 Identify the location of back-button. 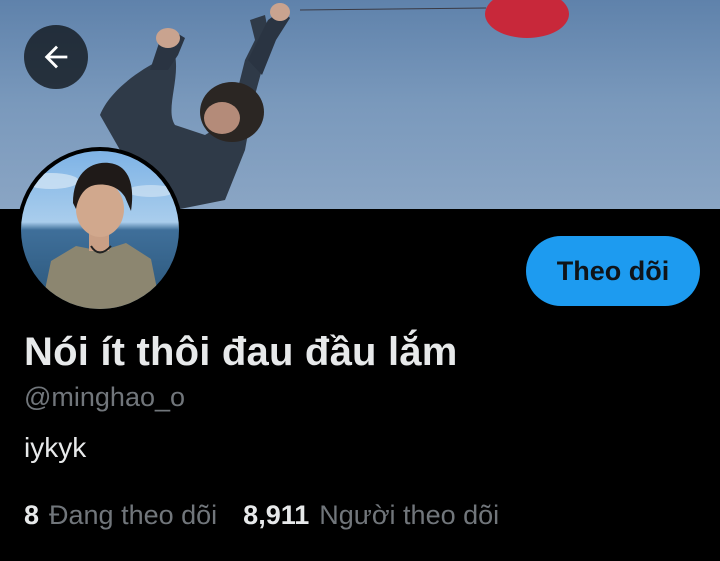
(56, 57).